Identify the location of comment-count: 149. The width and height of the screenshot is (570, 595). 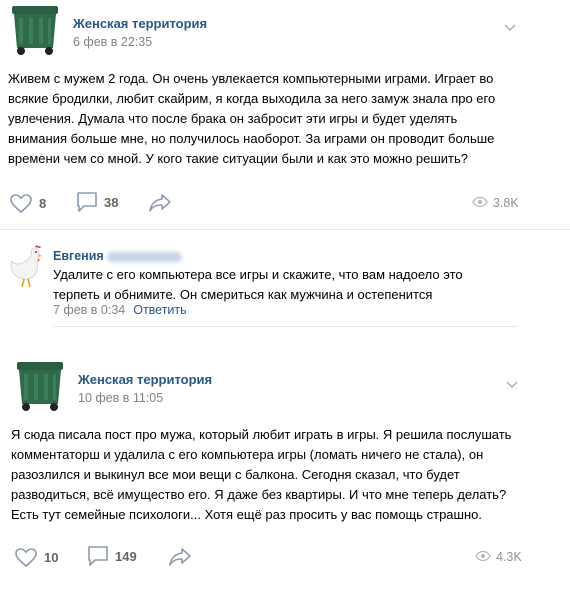
(126, 556).